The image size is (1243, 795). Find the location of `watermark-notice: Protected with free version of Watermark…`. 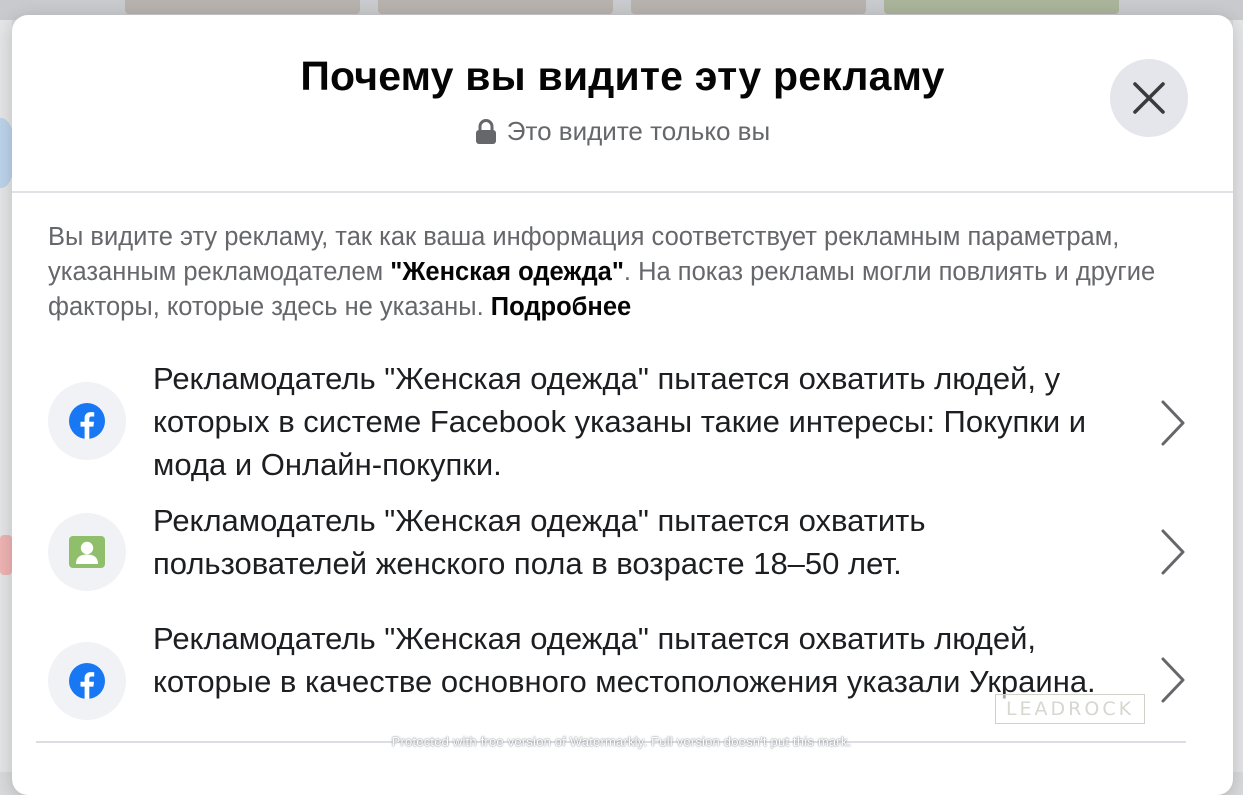

watermark-notice: Protected with free version of Watermark… is located at coordinates (621, 741).